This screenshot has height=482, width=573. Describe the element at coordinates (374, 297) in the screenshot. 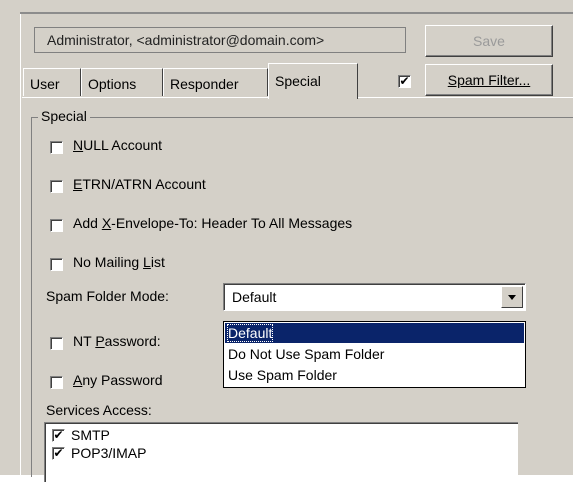

I see `spam-folder-mode-select: Default` at that location.